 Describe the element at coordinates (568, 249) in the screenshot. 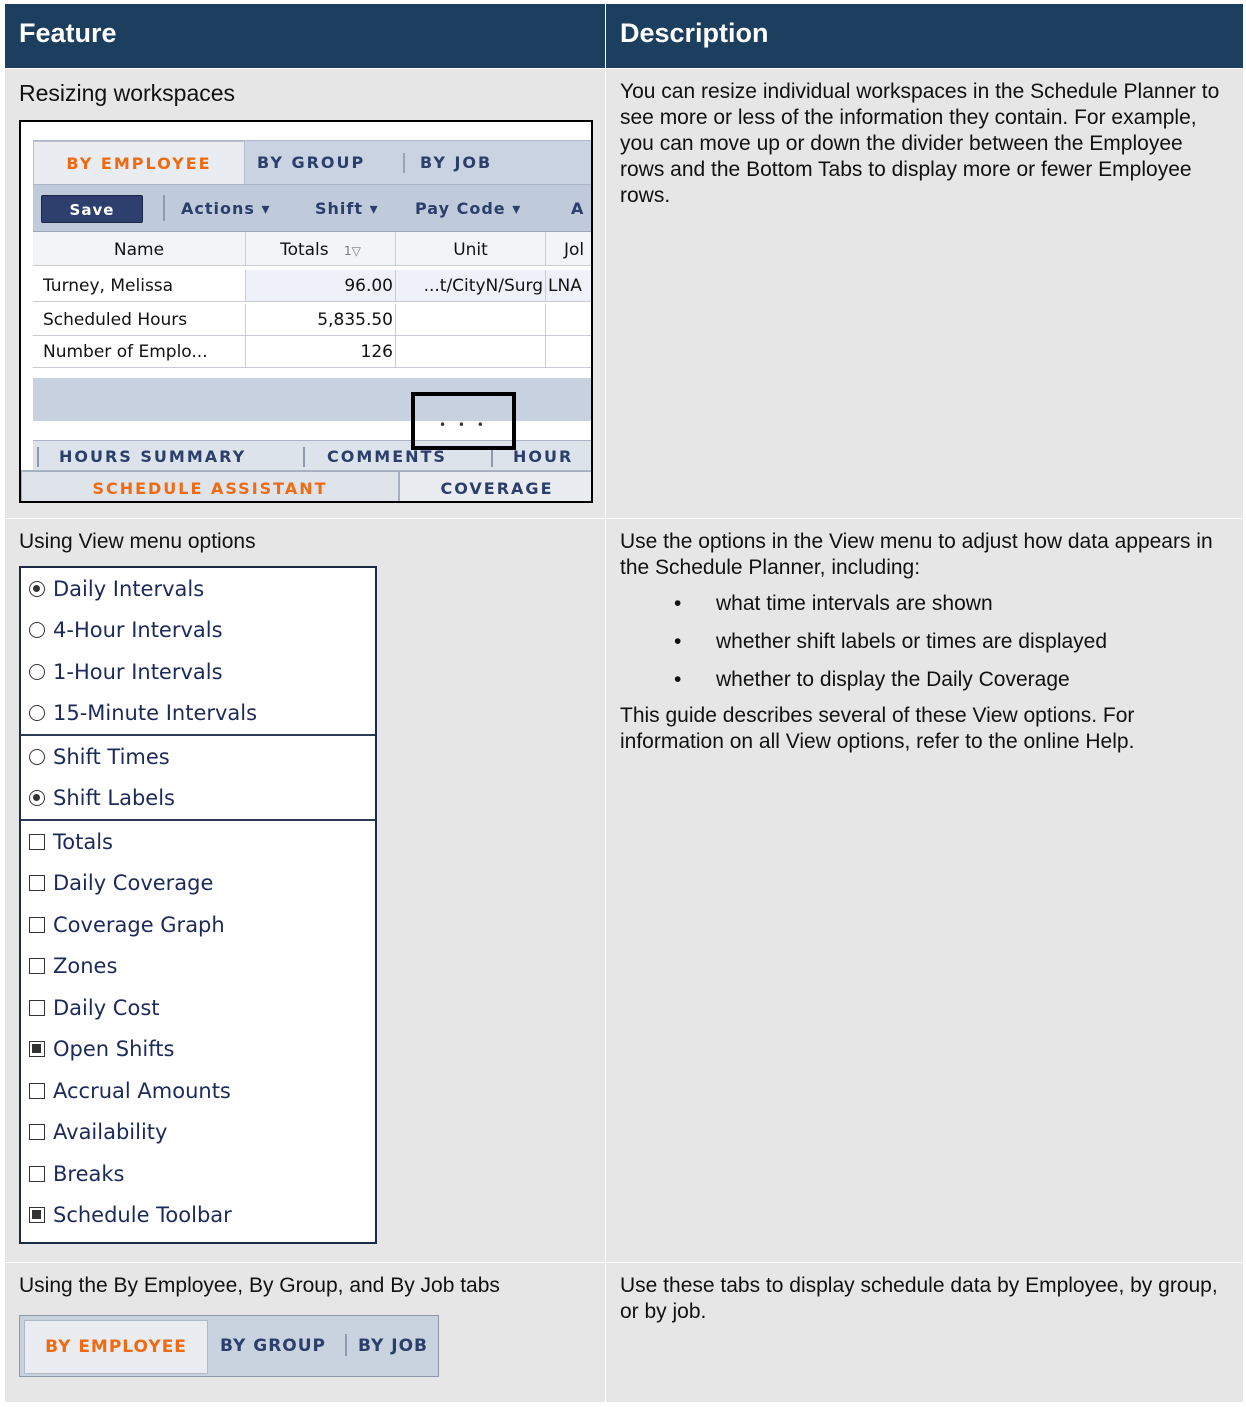

I see `job-column-header: Jol` at that location.